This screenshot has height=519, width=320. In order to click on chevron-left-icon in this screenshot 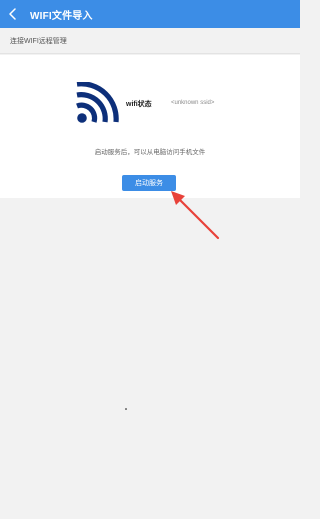, I will do `click(12, 14)`.